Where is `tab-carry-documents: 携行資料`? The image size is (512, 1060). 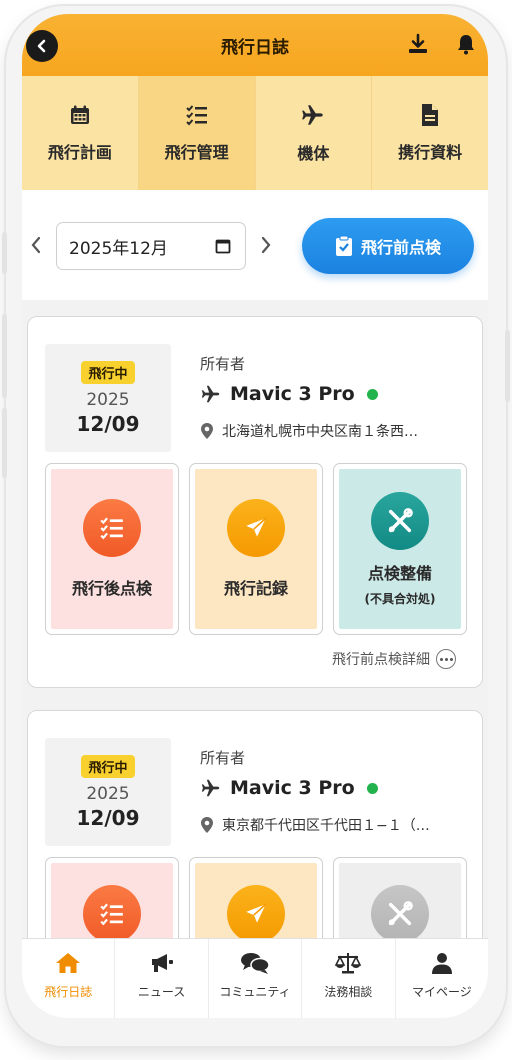 tab-carry-documents: 携行資料 is located at coordinates (430, 133).